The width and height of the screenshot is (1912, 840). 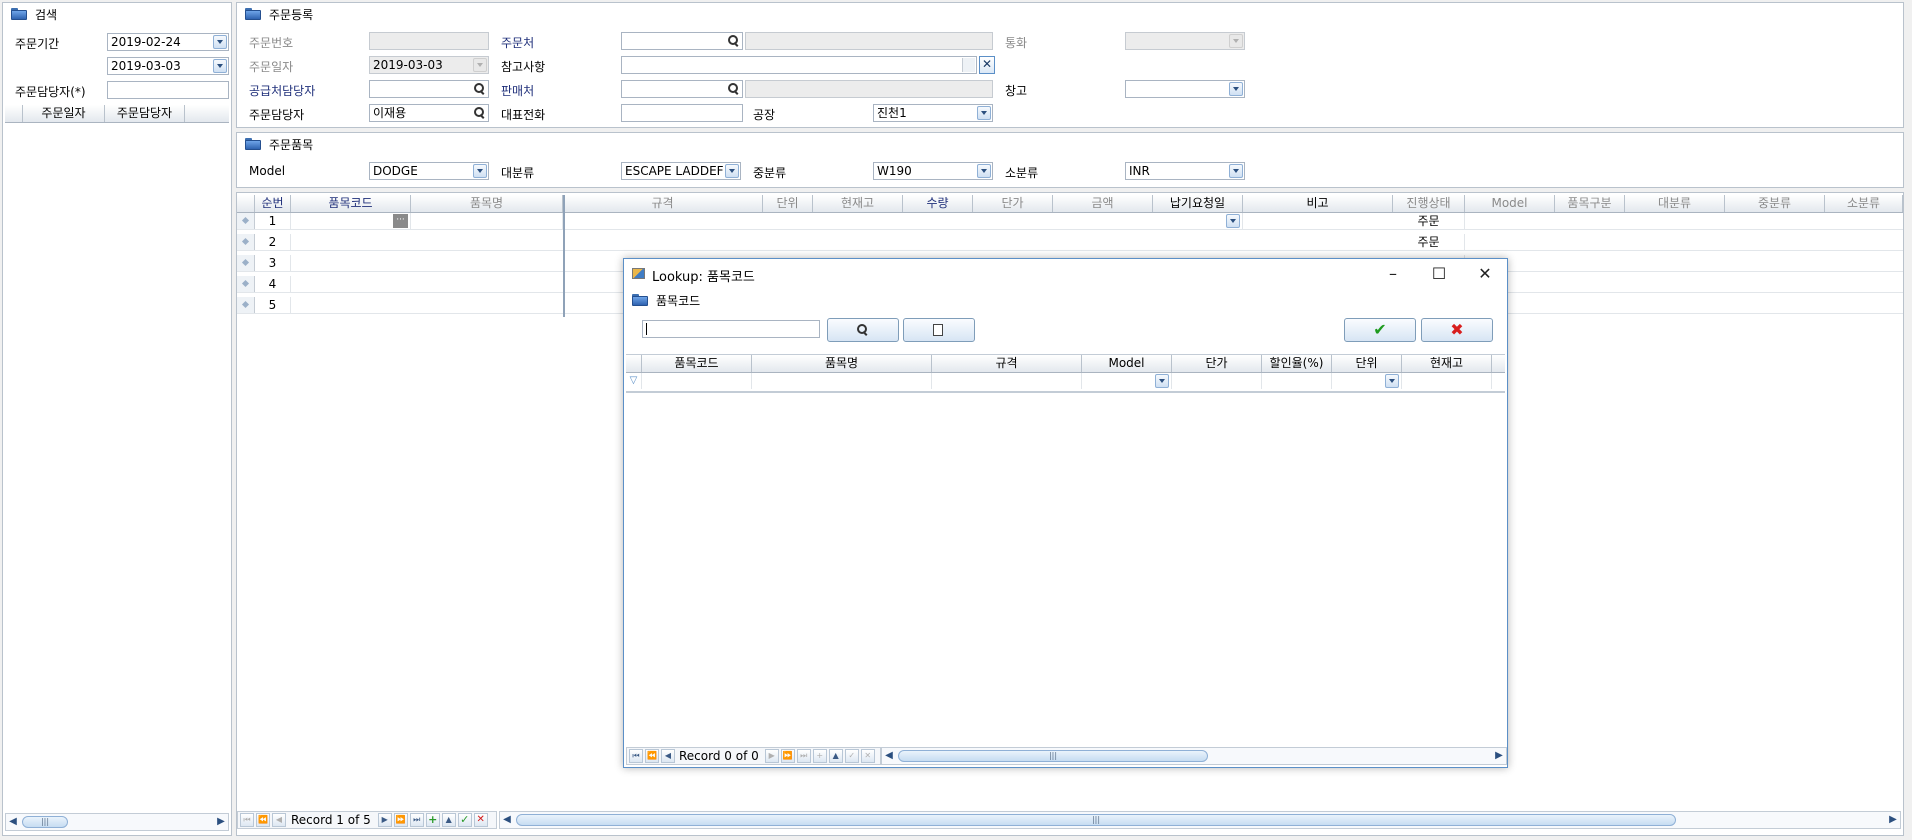 I want to click on col-spec: 규격, so click(x=663, y=203).